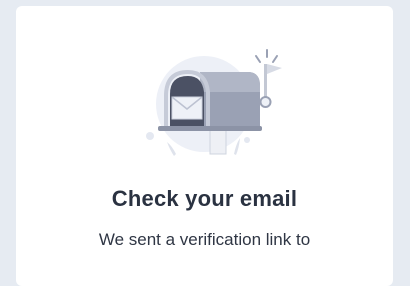 Image resolution: width=410 pixels, height=286 pixels. I want to click on page-title: Check your email, so click(204, 198).